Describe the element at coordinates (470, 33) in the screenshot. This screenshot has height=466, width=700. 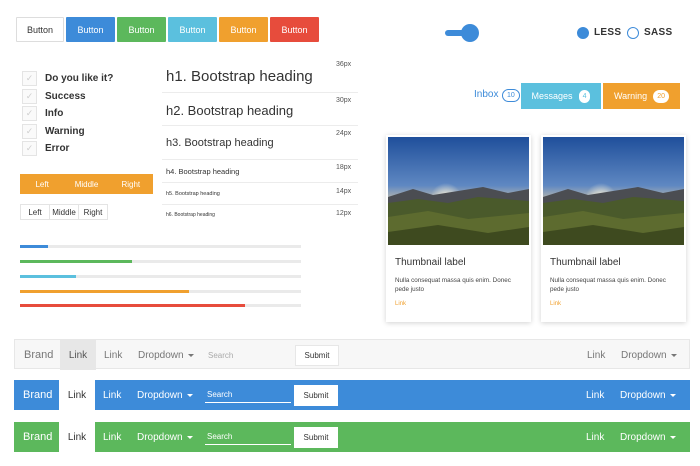
I see `toggle-knob` at that location.